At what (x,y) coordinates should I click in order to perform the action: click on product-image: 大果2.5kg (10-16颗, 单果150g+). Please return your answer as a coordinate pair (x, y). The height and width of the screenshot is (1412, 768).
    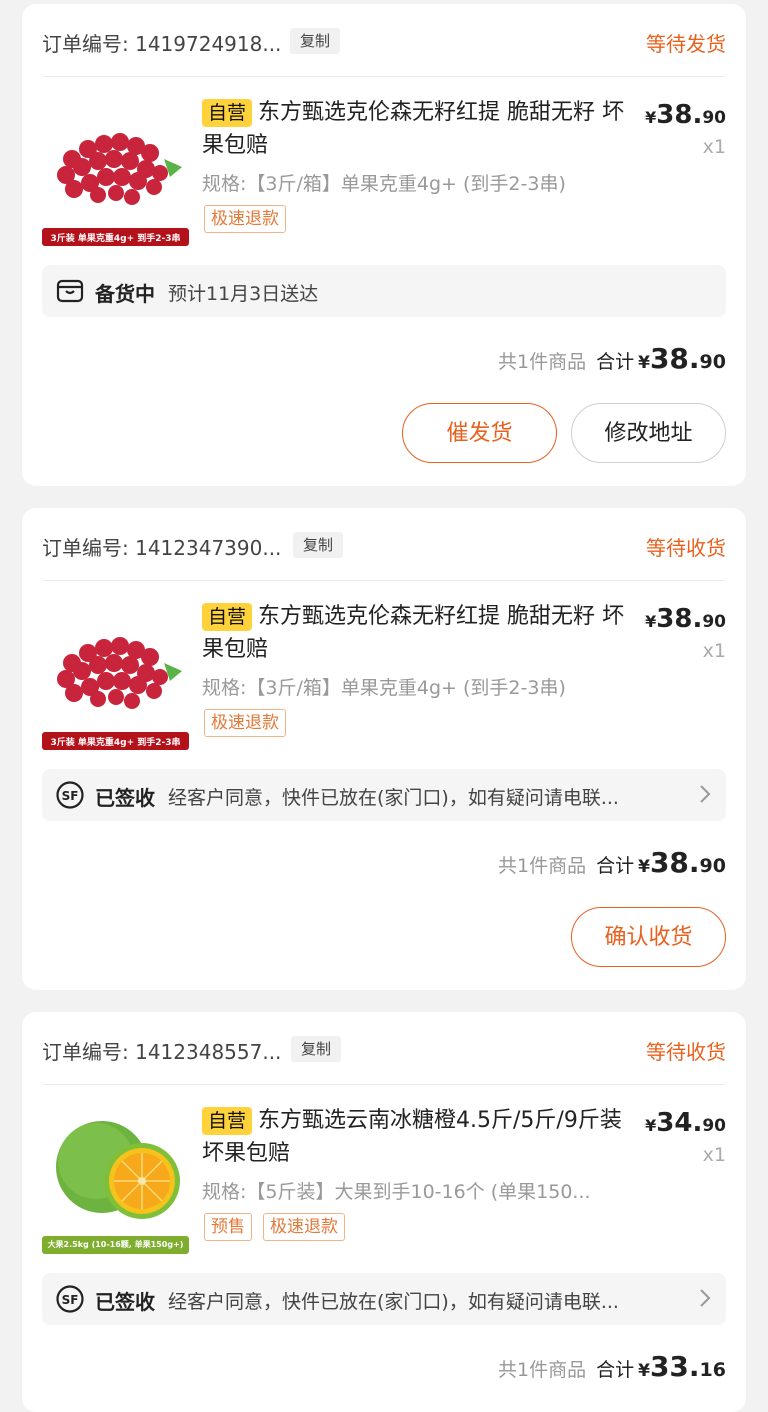
    Looking at the image, I should click on (115, 1180).